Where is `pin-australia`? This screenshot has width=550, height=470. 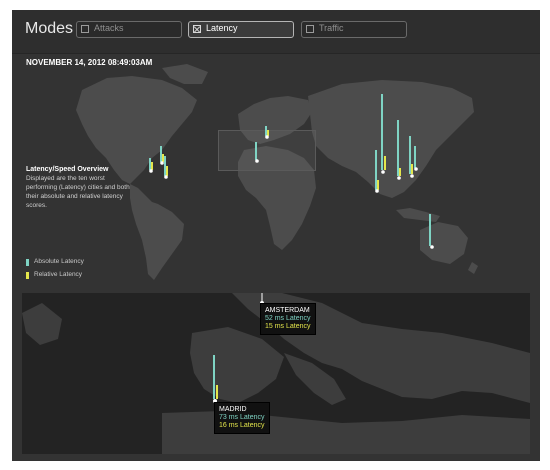
pin-australia is located at coordinates (431, 231).